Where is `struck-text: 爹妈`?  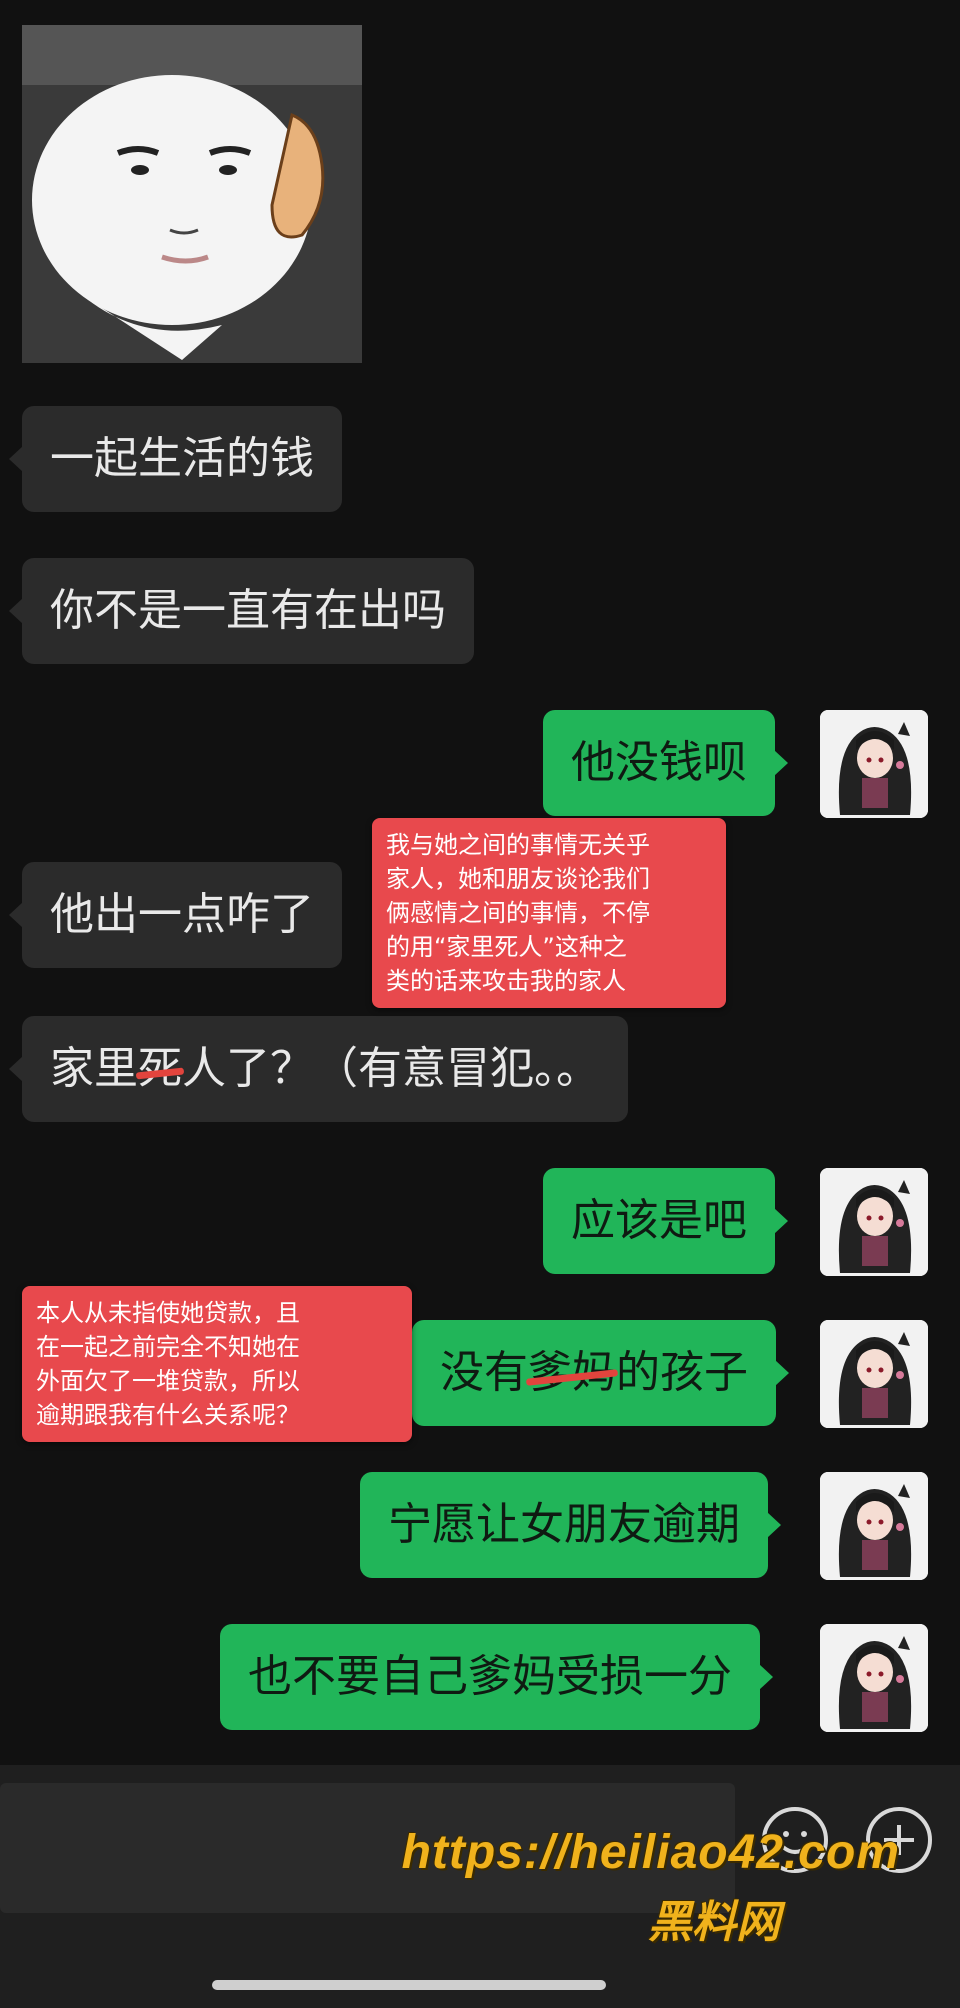
struck-text: 爹妈 is located at coordinates (572, 1372).